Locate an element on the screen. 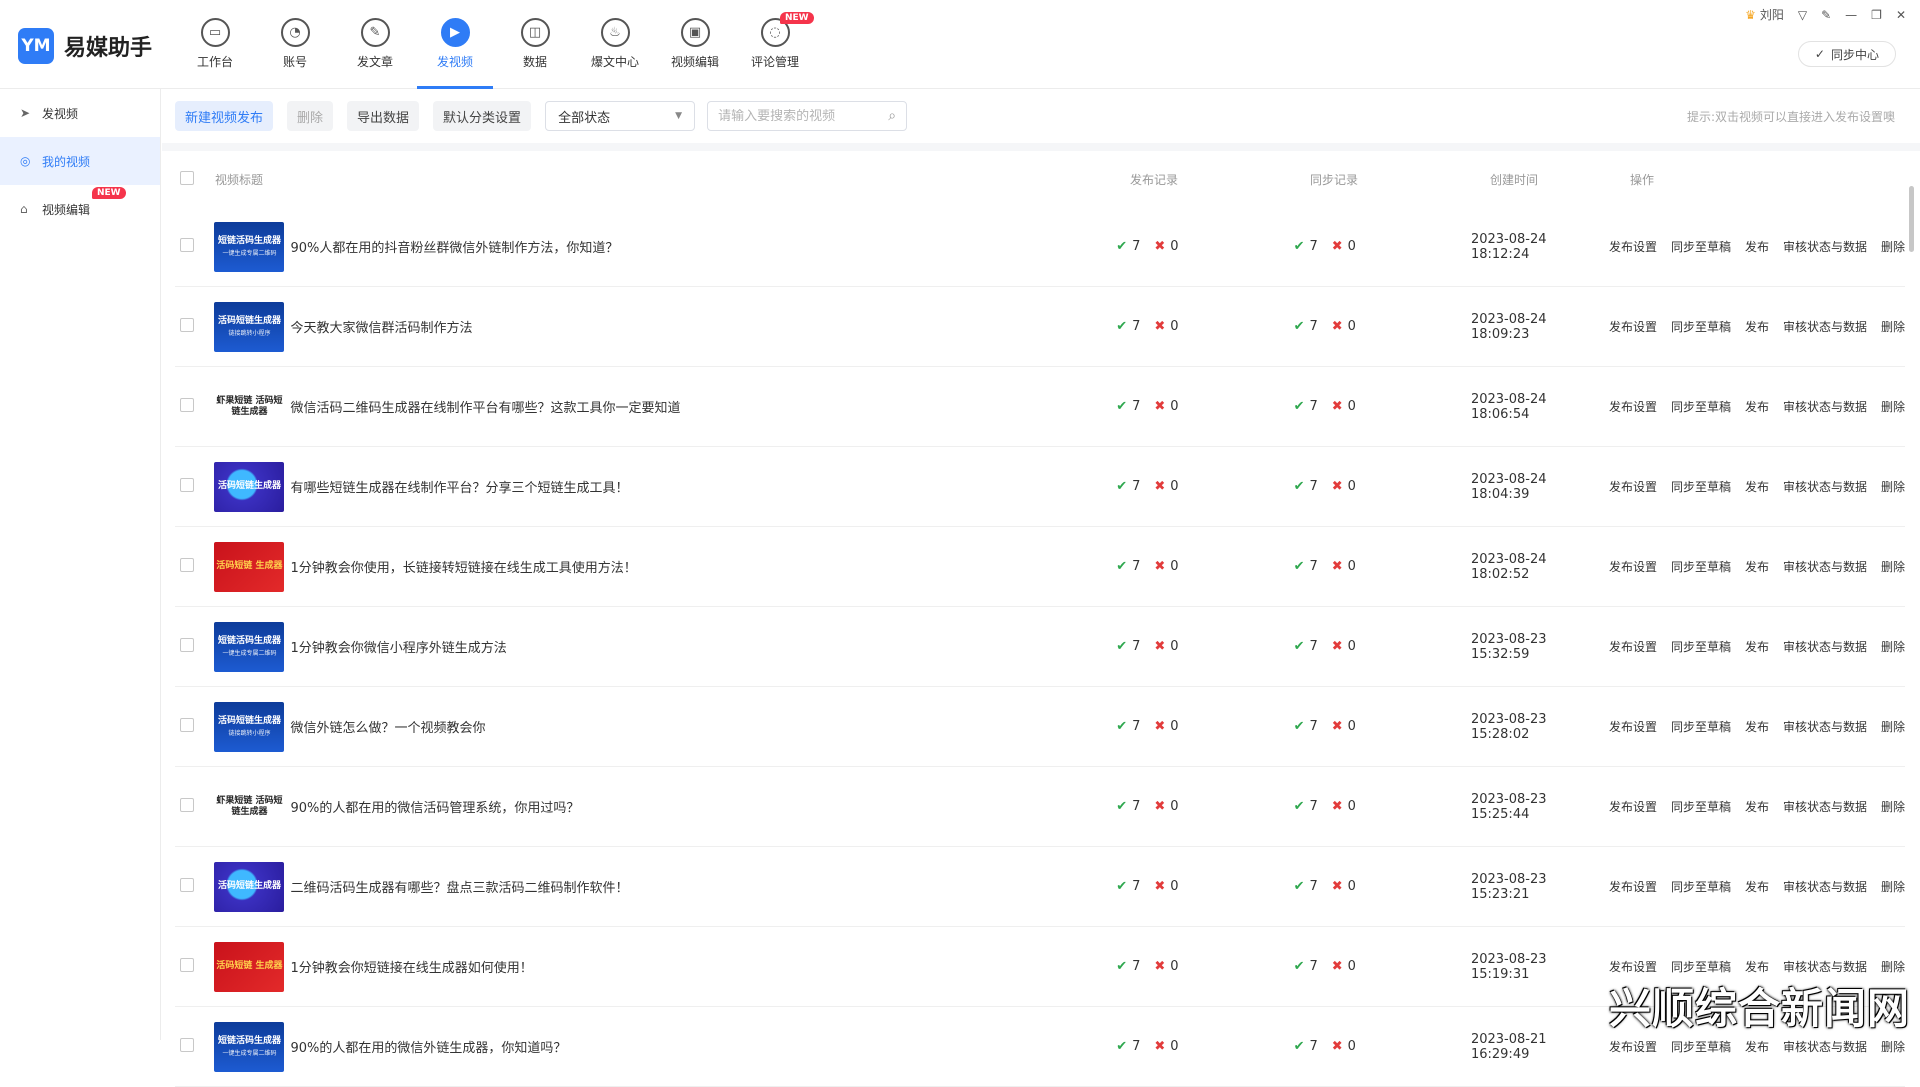  dropdown-icon: ▽ is located at coordinates (1802, 15).